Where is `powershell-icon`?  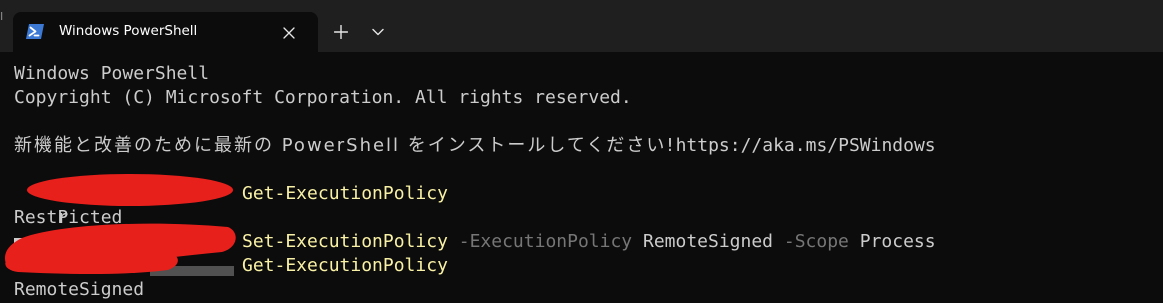 powershell-icon is located at coordinates (35, 31).